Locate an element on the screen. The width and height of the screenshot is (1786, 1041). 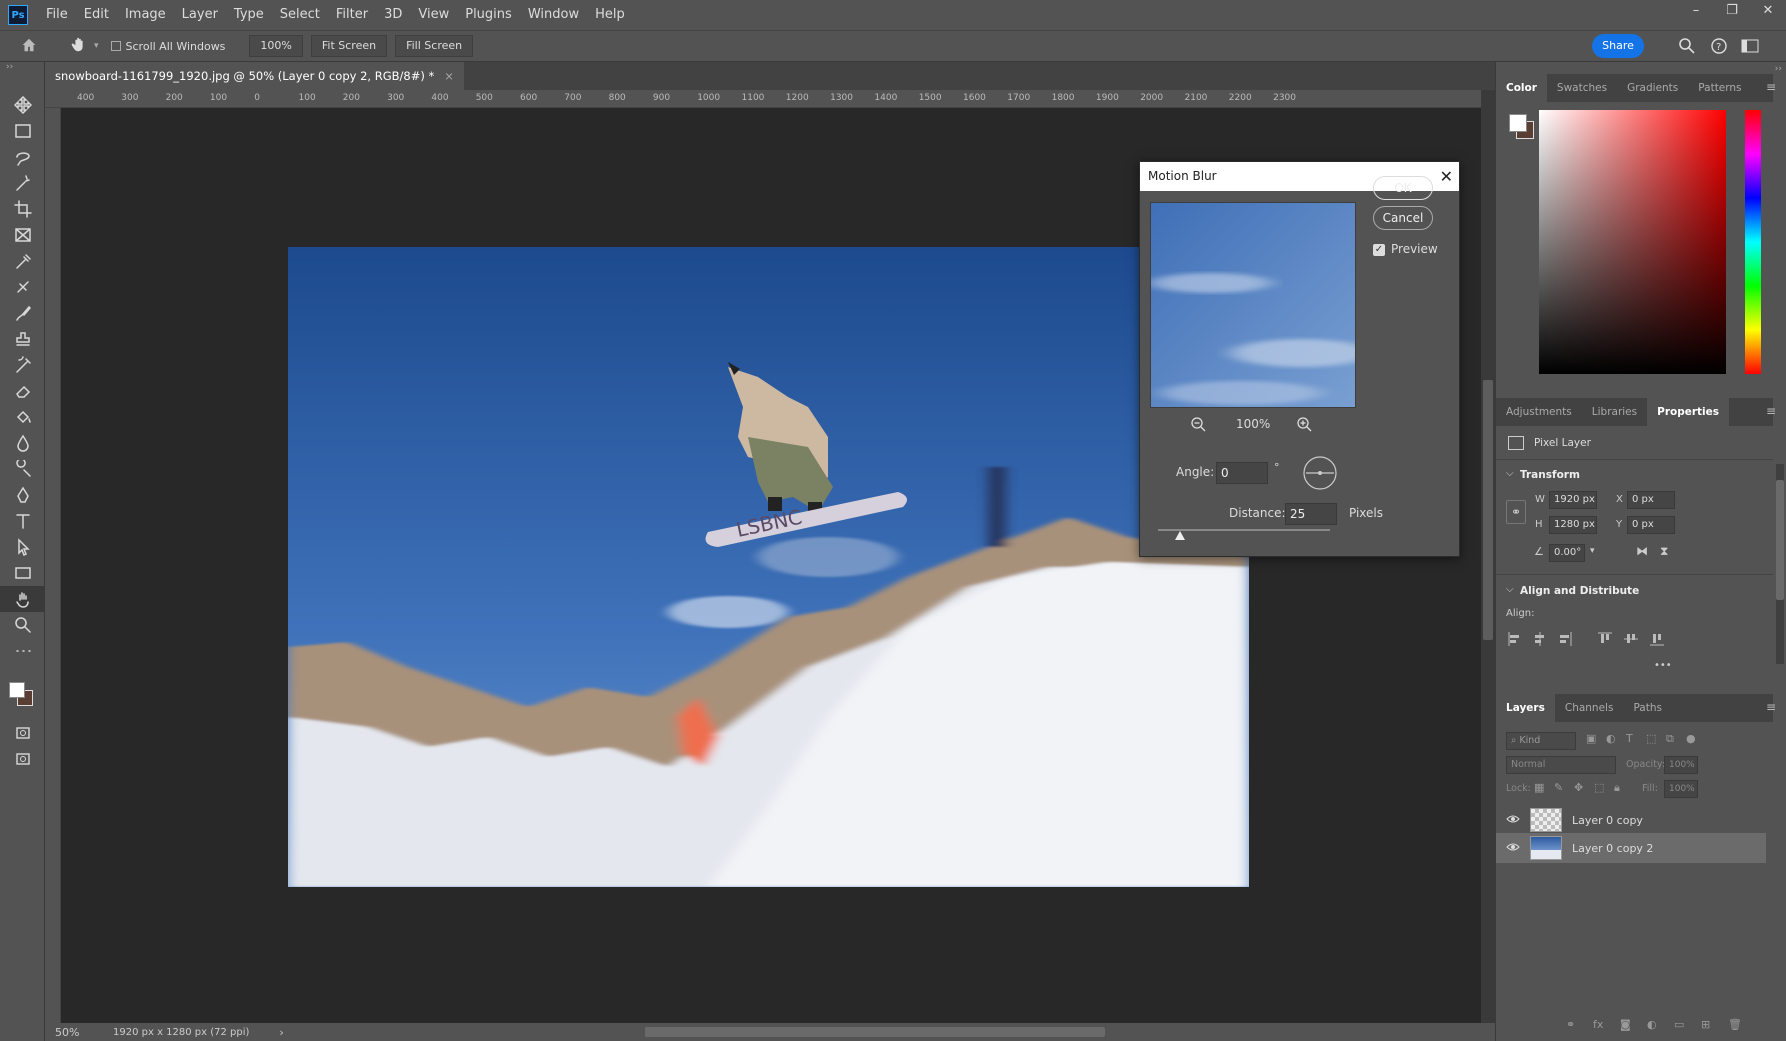
menu-view: View is located at coordinates (433, 15).